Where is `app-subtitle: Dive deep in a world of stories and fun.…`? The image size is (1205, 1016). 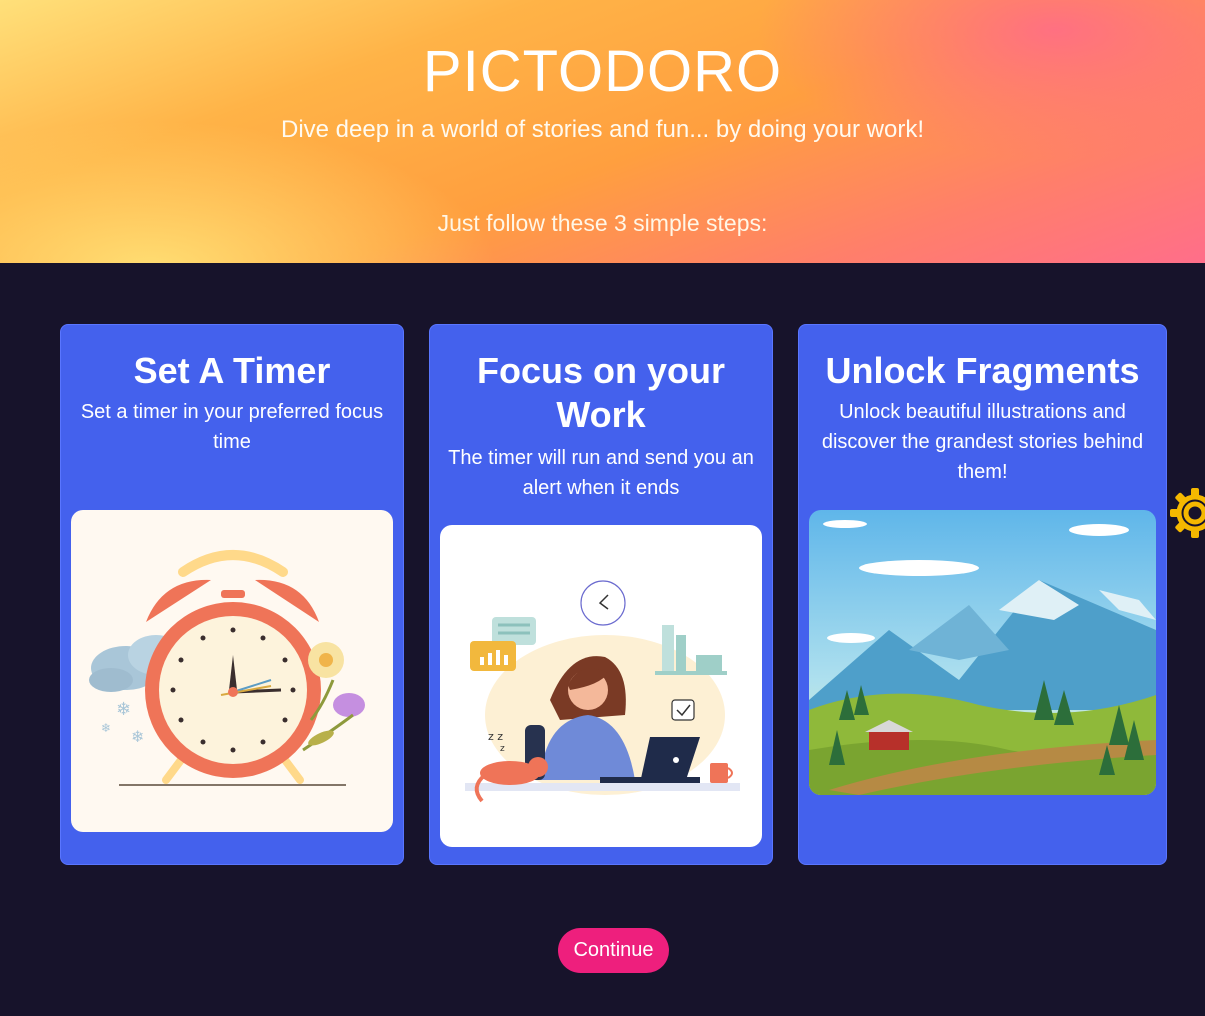
app-subtitle: Dive deep in a world of stories and fun.… is located at coordinates (602, 129).